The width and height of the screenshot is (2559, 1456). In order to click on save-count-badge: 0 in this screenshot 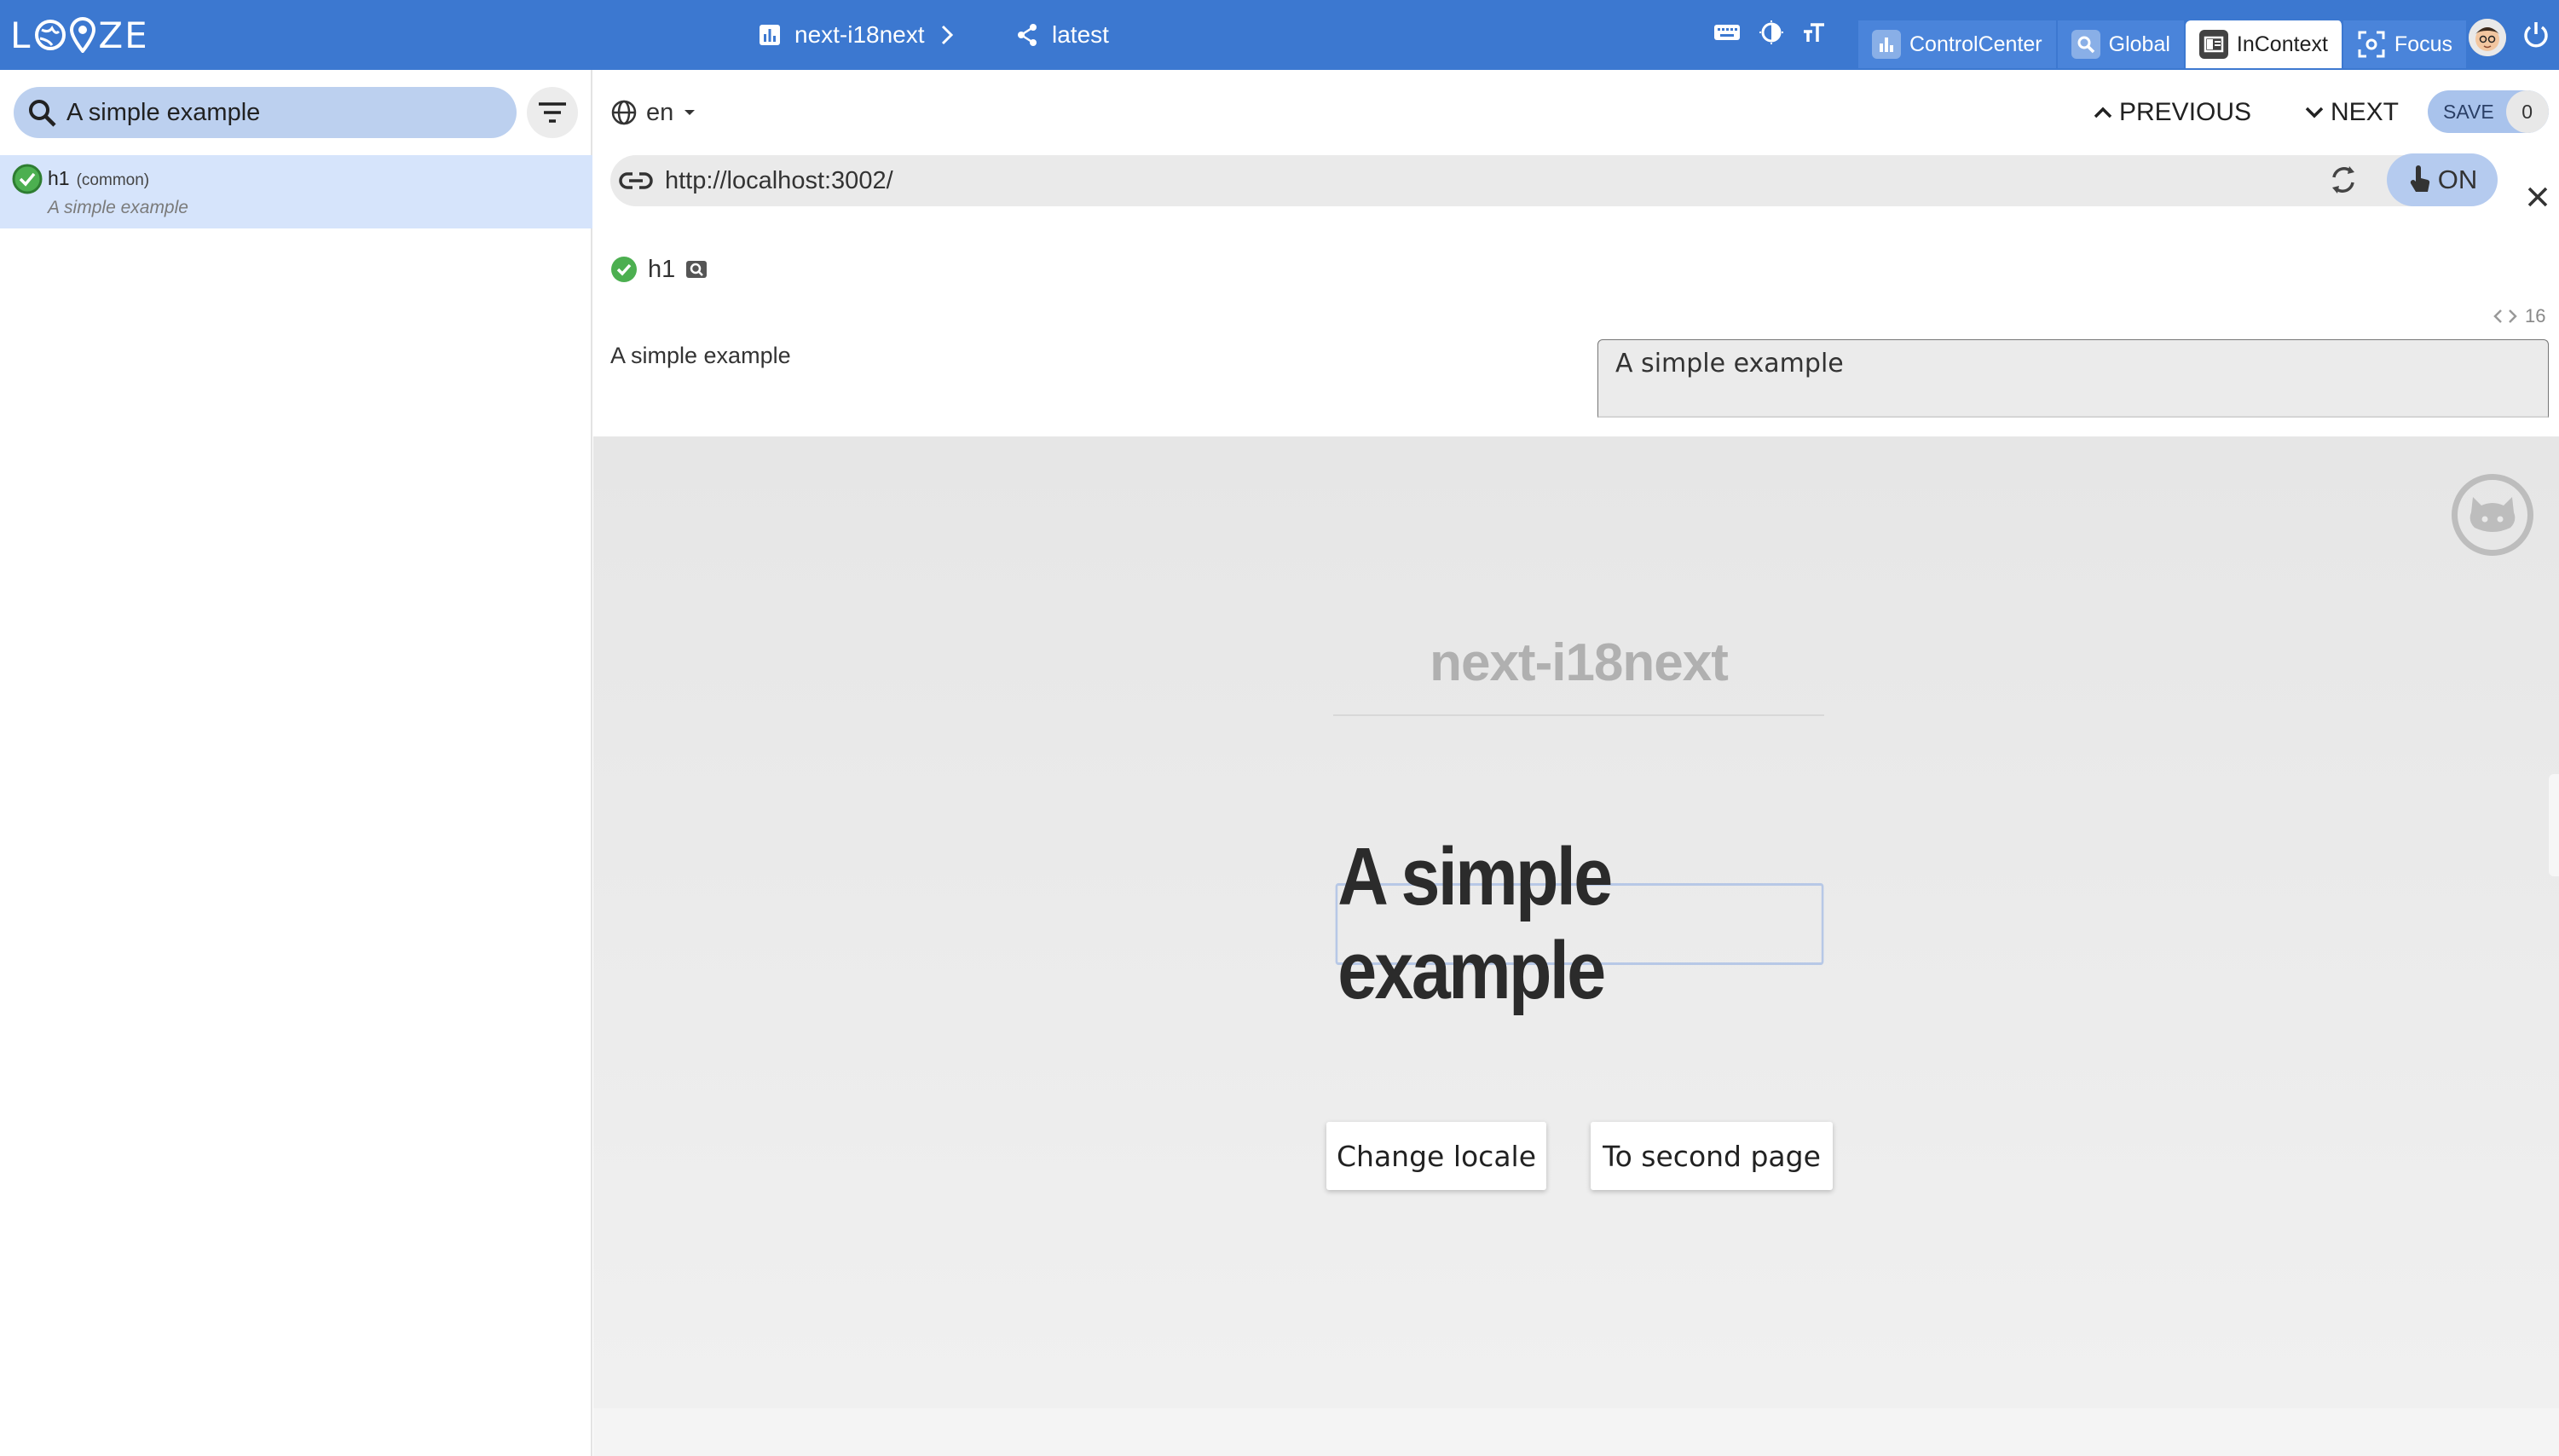, I will do `click(2527, 111)`.